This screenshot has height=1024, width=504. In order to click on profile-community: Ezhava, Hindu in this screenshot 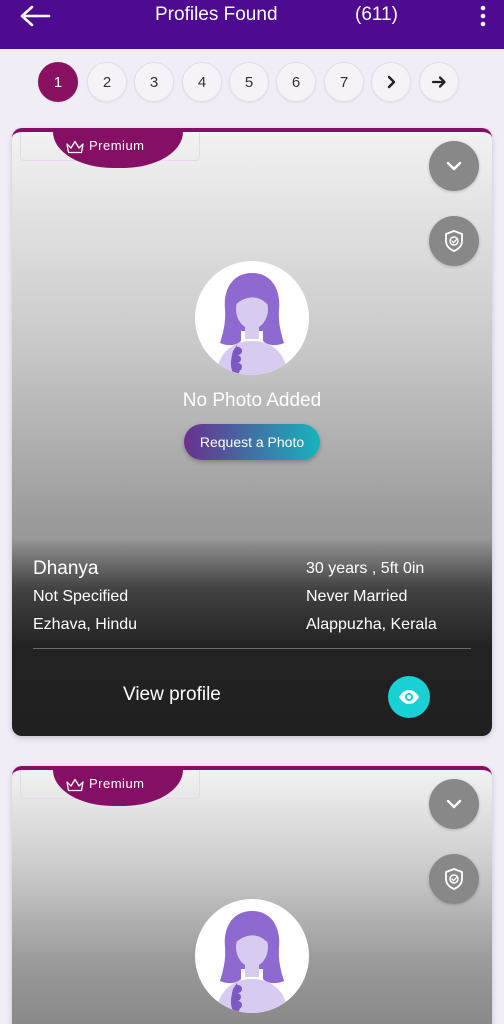, I will do `click(85, 624)`.